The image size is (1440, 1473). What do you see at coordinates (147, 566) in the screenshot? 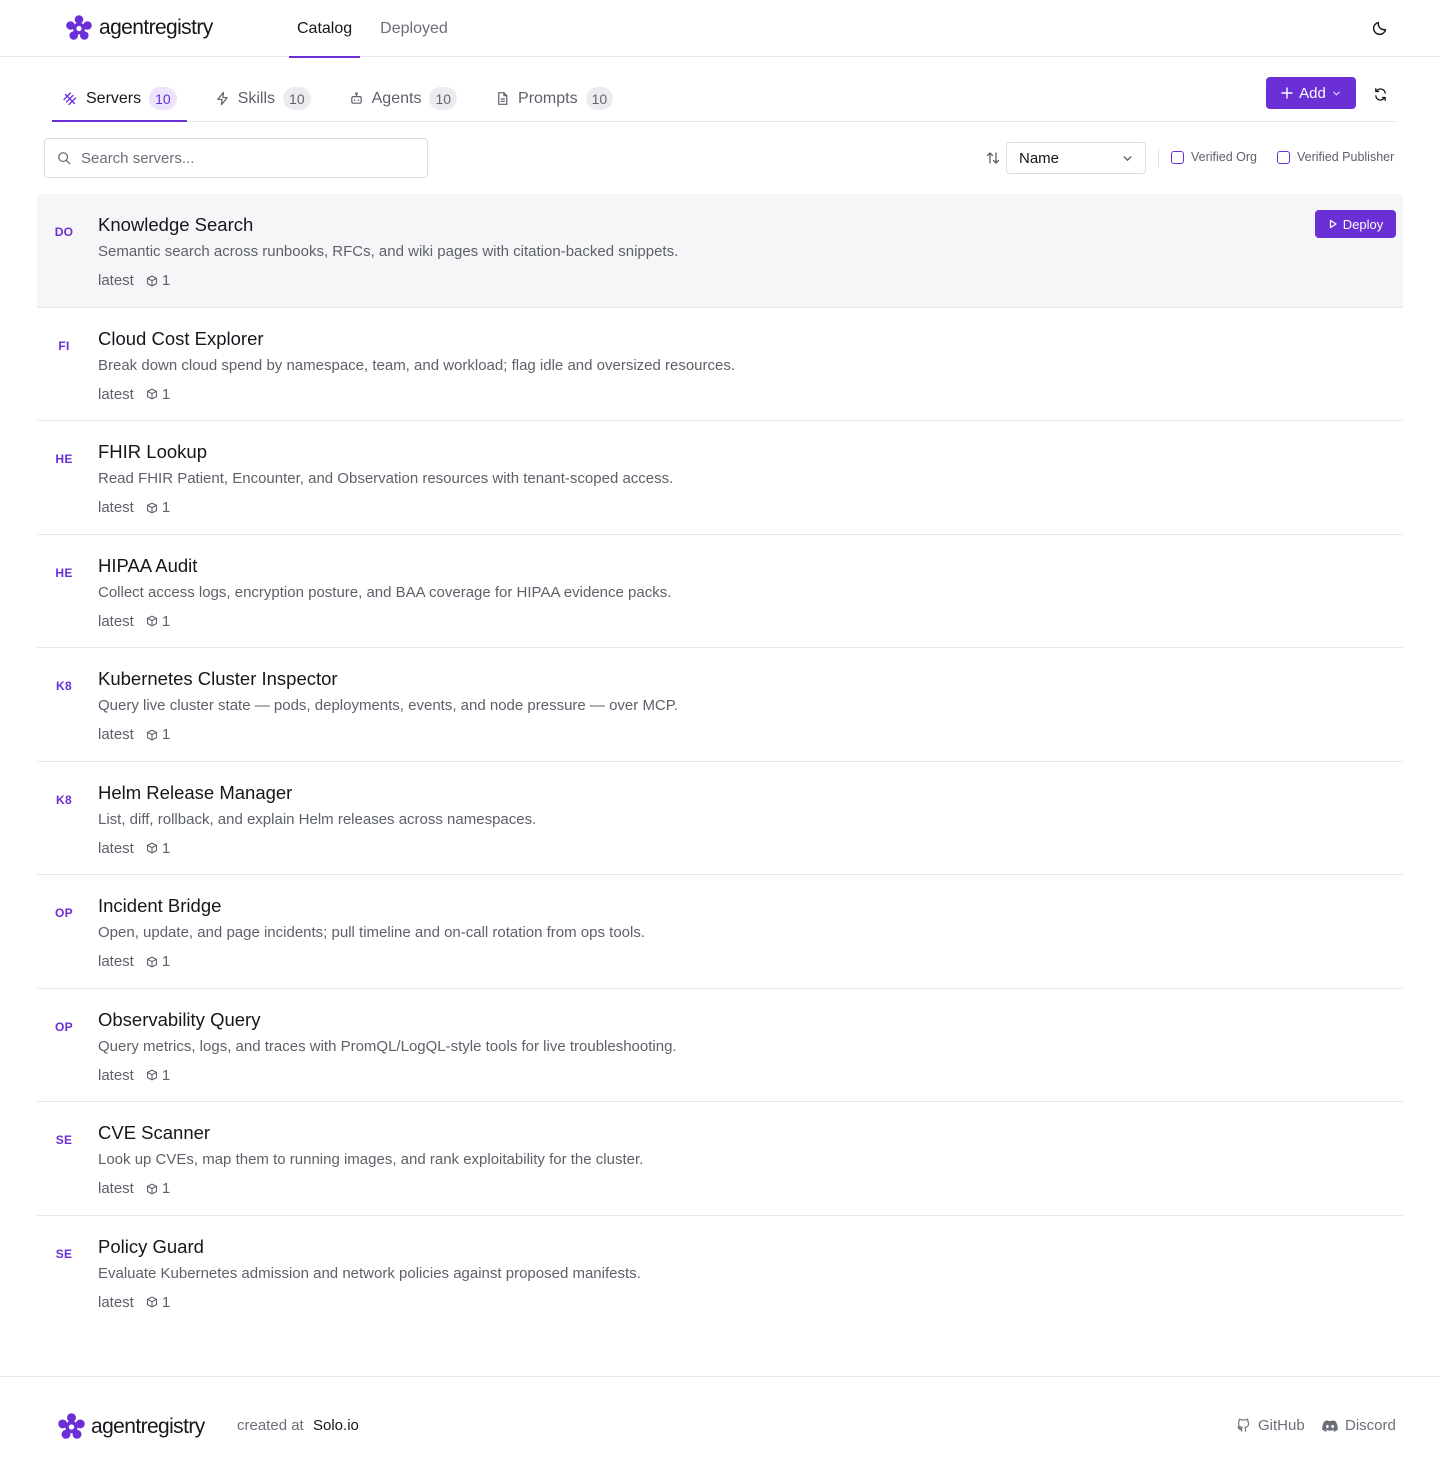
I see `server-name: HIPAA Audit` at bounding box center [147, 566].